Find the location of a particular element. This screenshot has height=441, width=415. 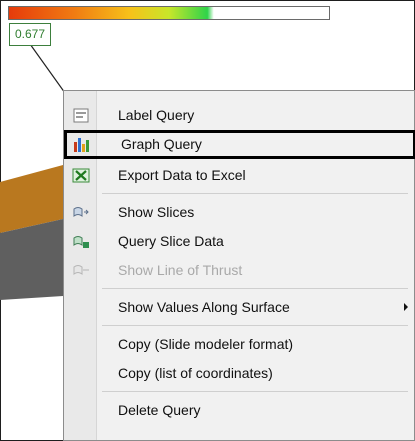

menu-item-show-values-surface: Show Values Along Surface is located at coordinates (239, 307).